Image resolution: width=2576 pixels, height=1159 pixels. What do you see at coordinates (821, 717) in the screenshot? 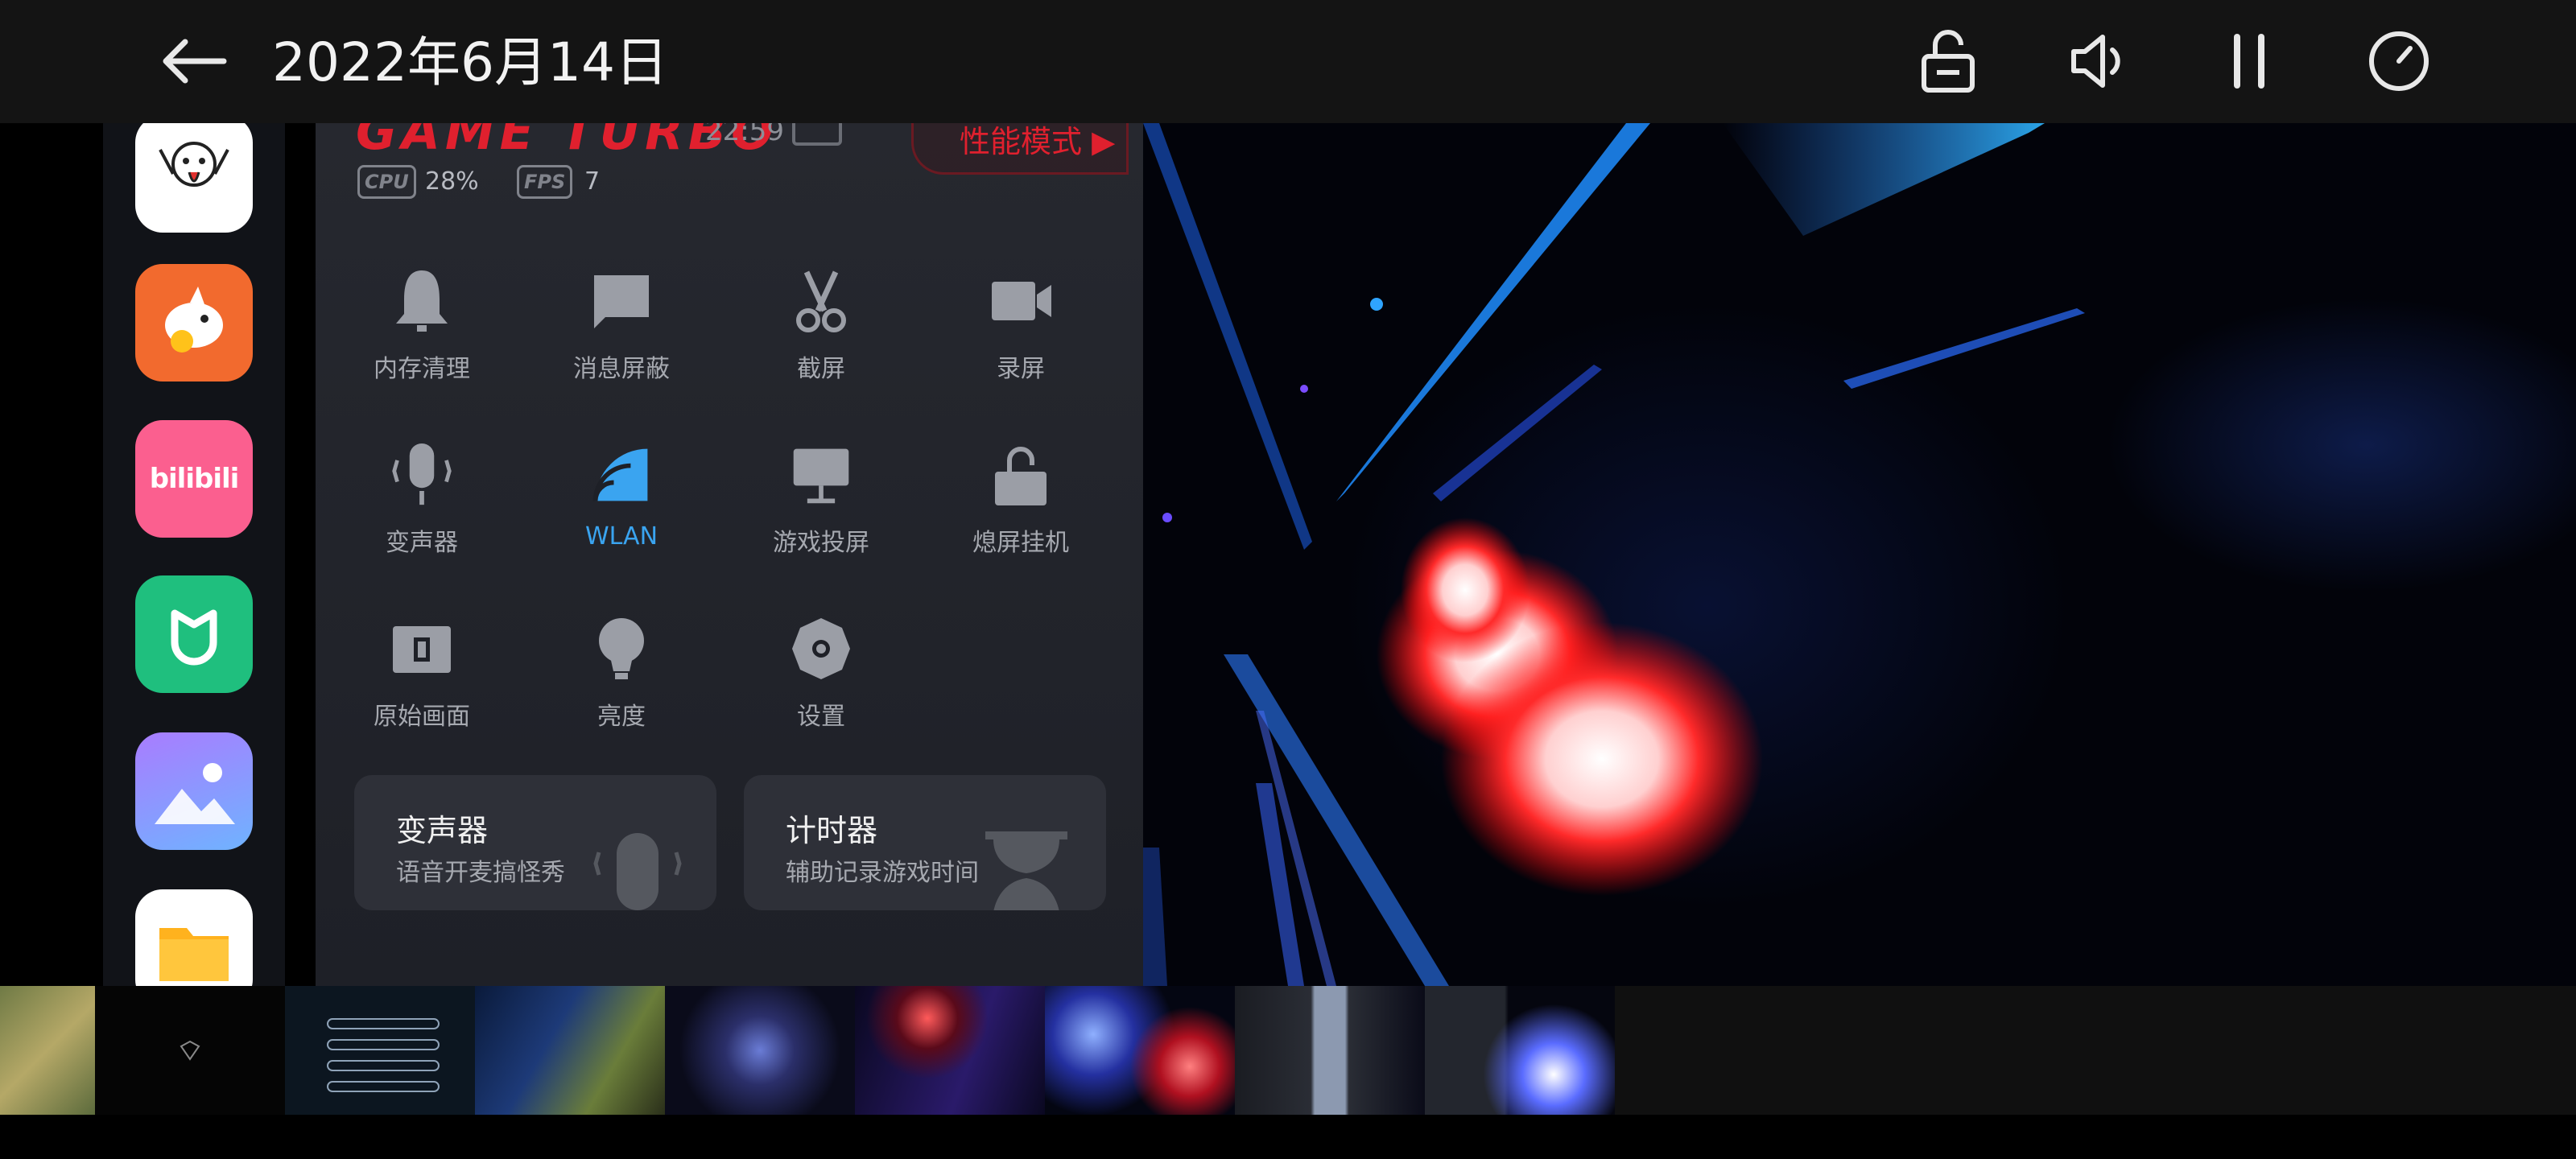
I see `tool-label: 设置` at bounding box center [821, 717].